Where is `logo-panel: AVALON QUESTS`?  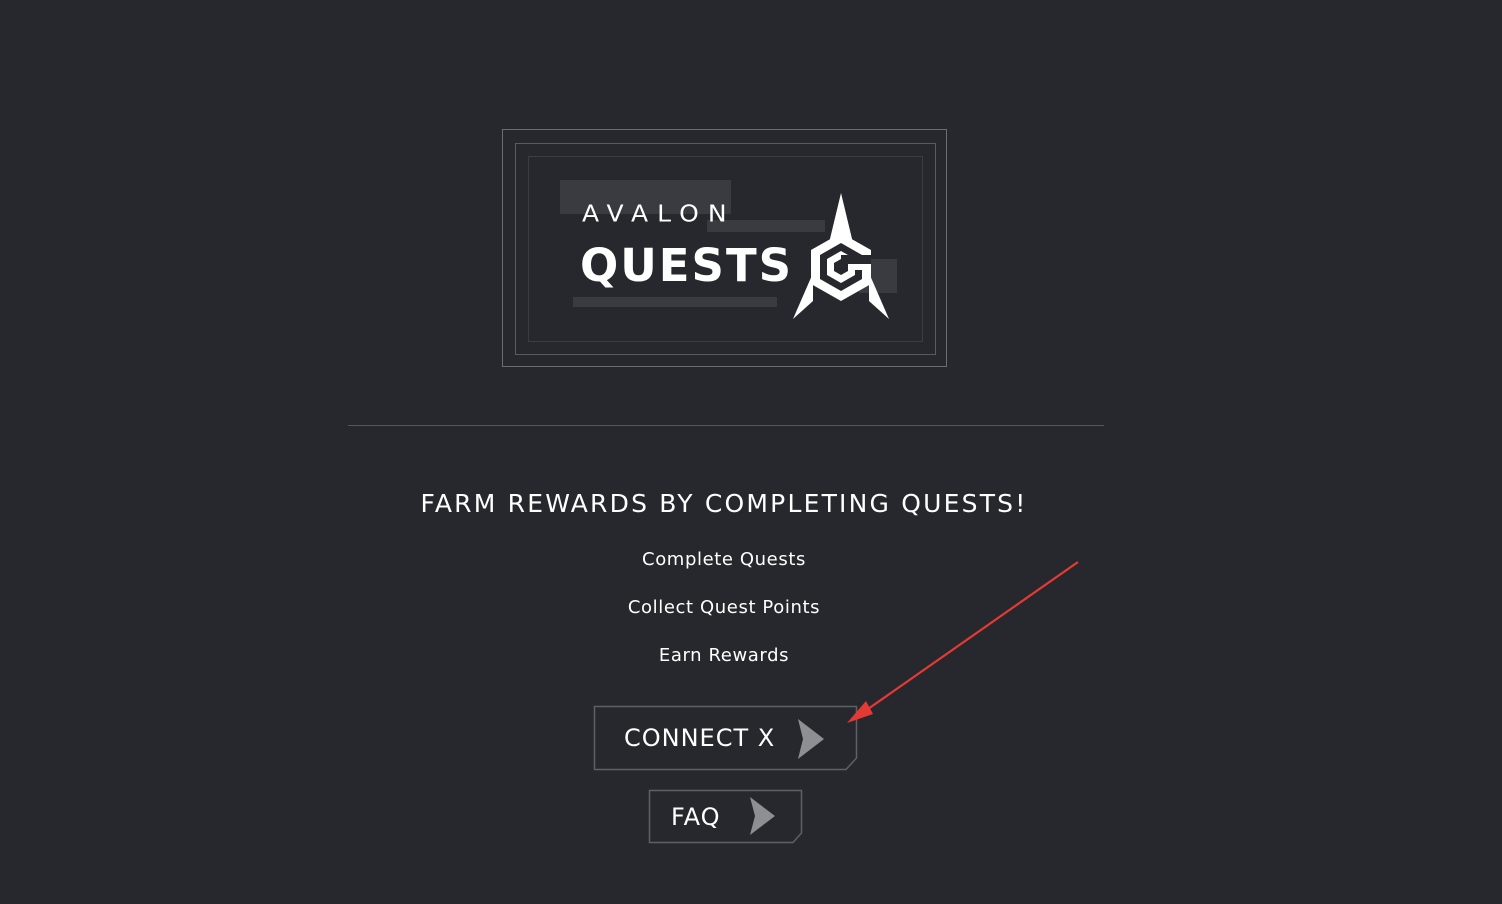 logo-panel: AVALON QUESTS is located at coordinates (725, 249).